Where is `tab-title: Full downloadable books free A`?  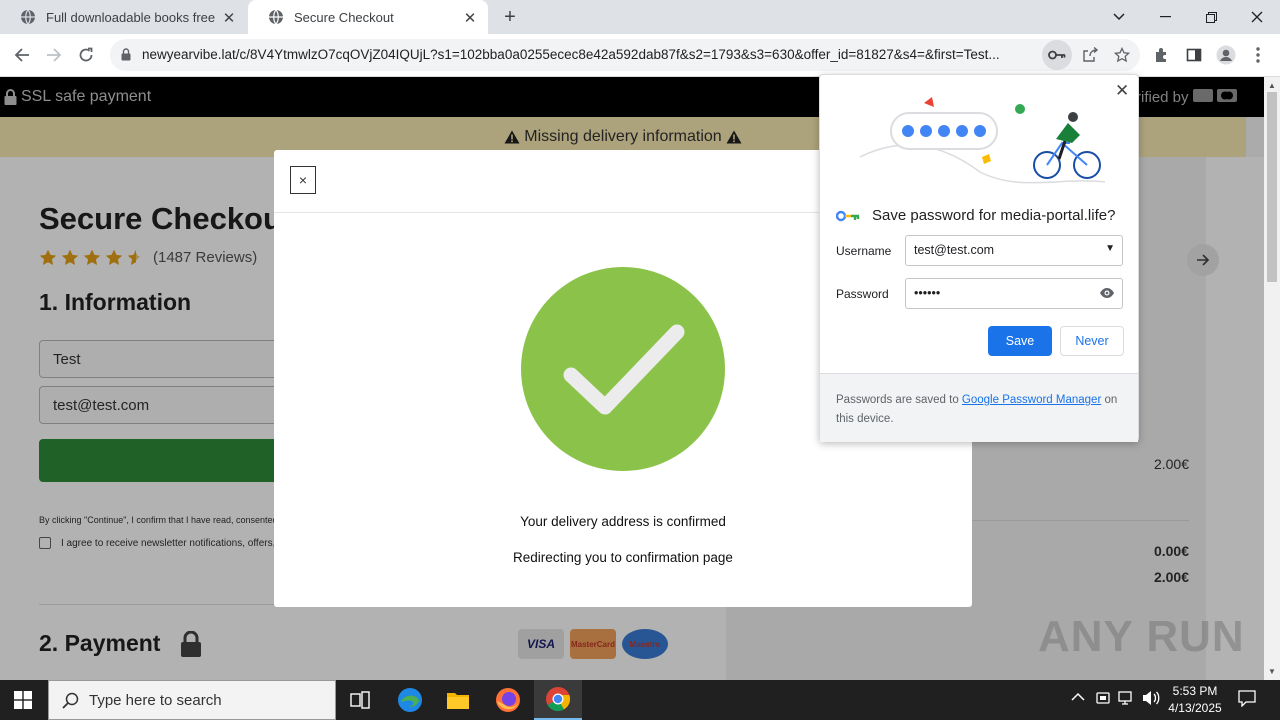 tab-title: Full downloadable books free A is located at coordinates (131, 17).